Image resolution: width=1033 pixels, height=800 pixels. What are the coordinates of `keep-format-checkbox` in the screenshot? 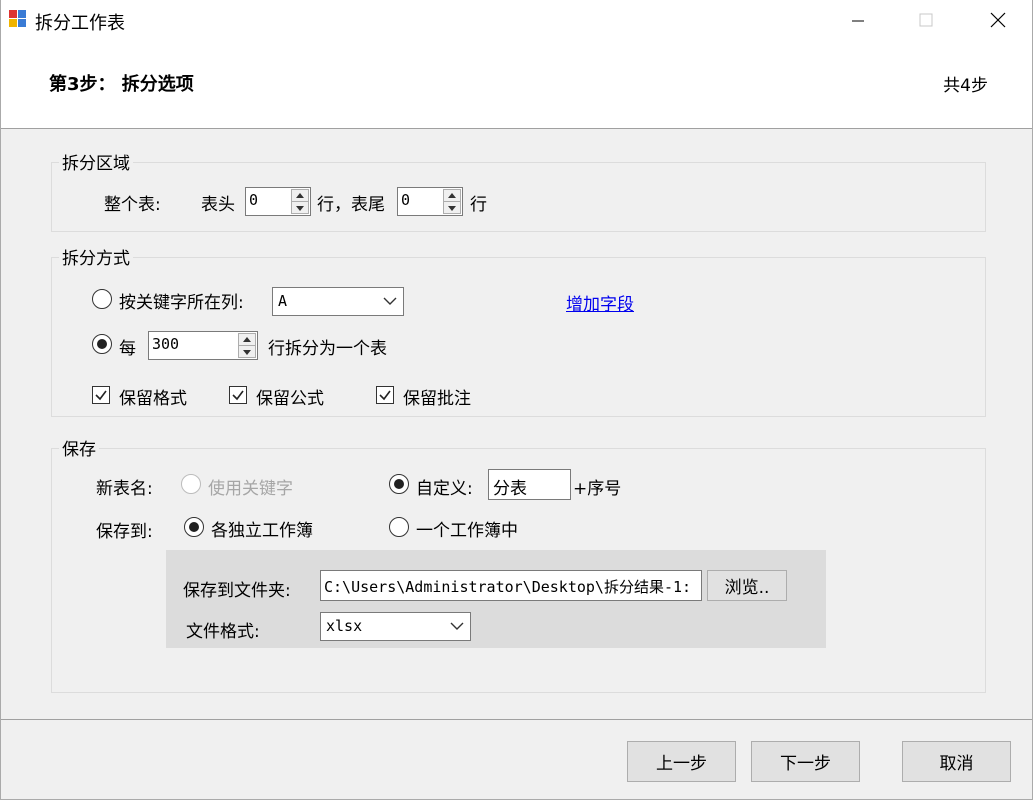 It's located at (101, 395).